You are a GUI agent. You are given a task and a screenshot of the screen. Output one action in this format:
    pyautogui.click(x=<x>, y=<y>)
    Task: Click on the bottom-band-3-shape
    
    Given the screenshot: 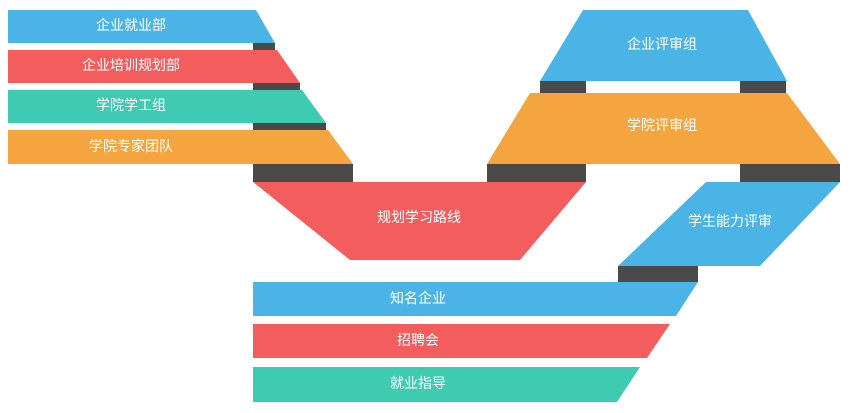 What is the action you would take?
    pyautogui.click(x=446, y=384)
    